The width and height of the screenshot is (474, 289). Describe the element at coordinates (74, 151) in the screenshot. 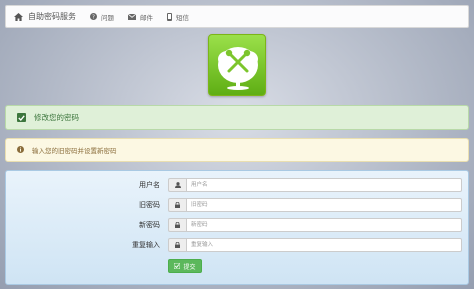

I see `info-alert-text: 输入您的旧密码并设置新密码` at that location.